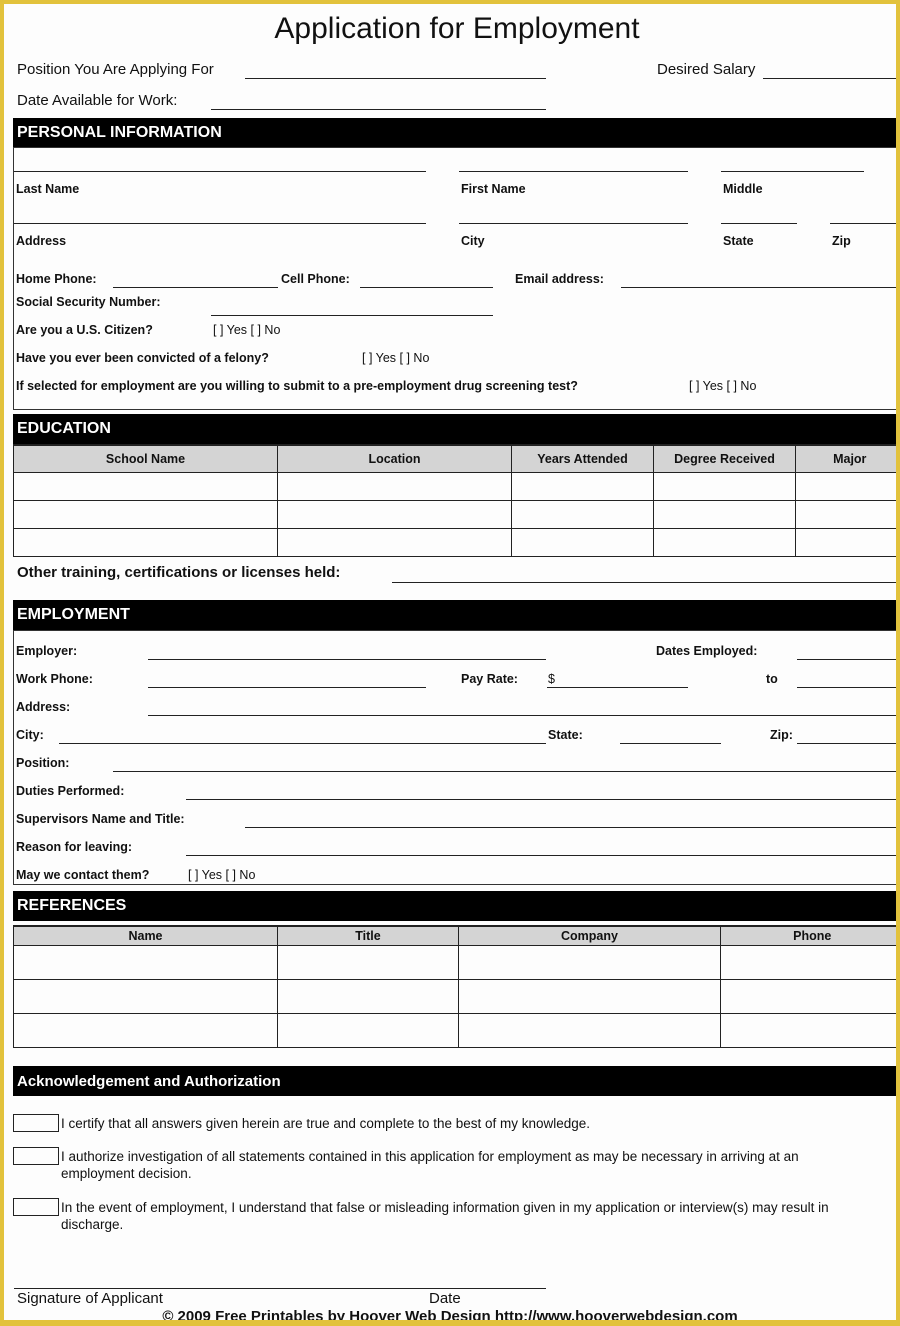 The image size is (900, 1326). I want to click on cell-phone-field, so click(426, 287).